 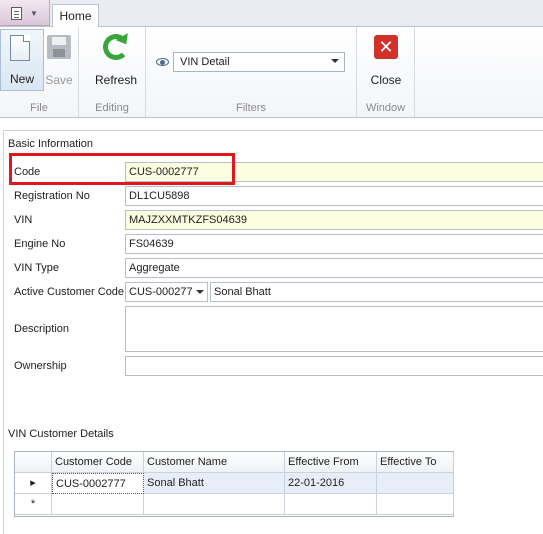 What do you see at coordinates (331, 462) in the screenshot?
I see `column-header: Effective From` at bounding box center [331, 462].